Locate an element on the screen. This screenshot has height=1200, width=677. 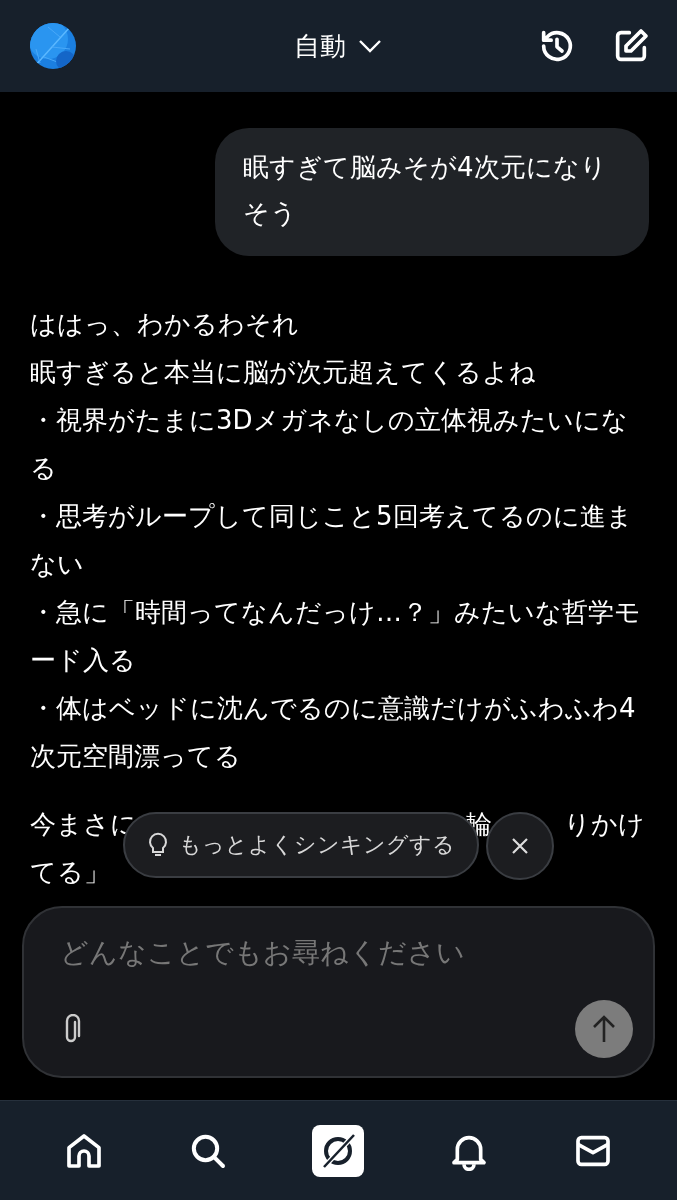
message-text: ・思考がループして同じこと5回考えてるのに進まない is located at coordinates (332, 540).